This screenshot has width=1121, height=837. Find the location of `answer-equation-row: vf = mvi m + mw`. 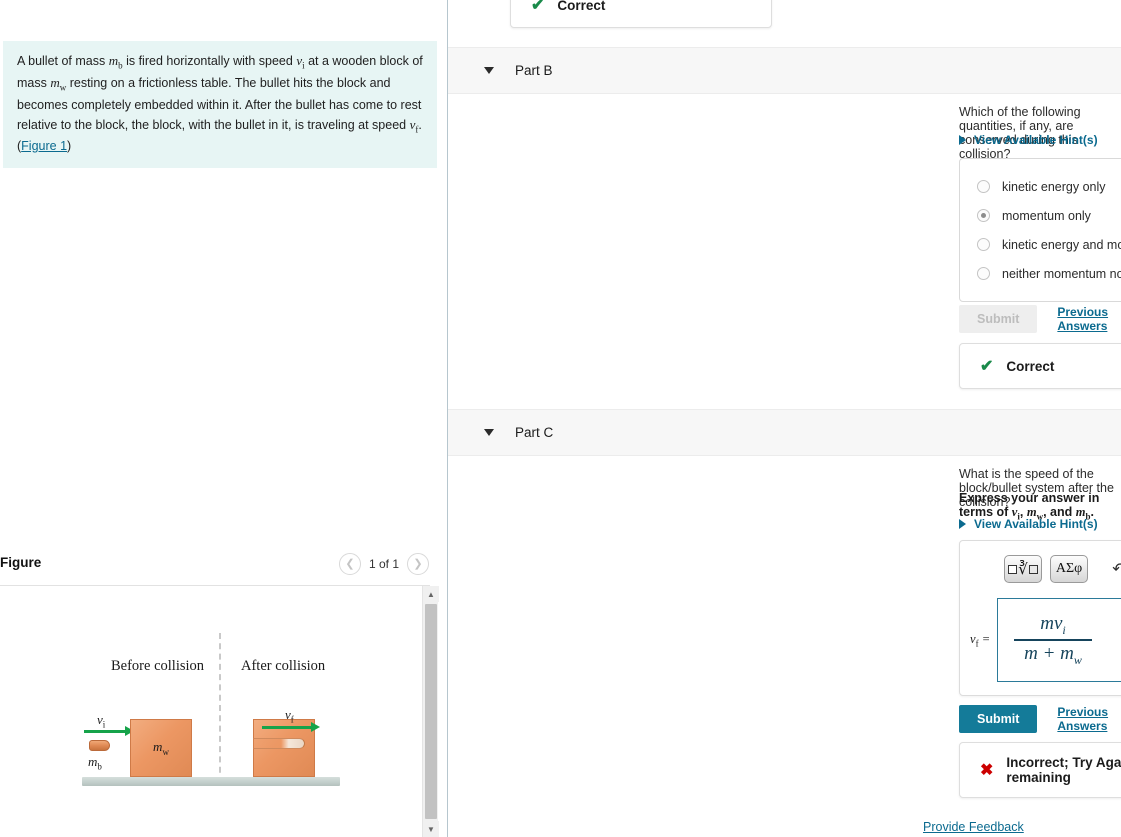

answer-equation-row: vf = mvi m + mw is located at coordinates (1045, 640).